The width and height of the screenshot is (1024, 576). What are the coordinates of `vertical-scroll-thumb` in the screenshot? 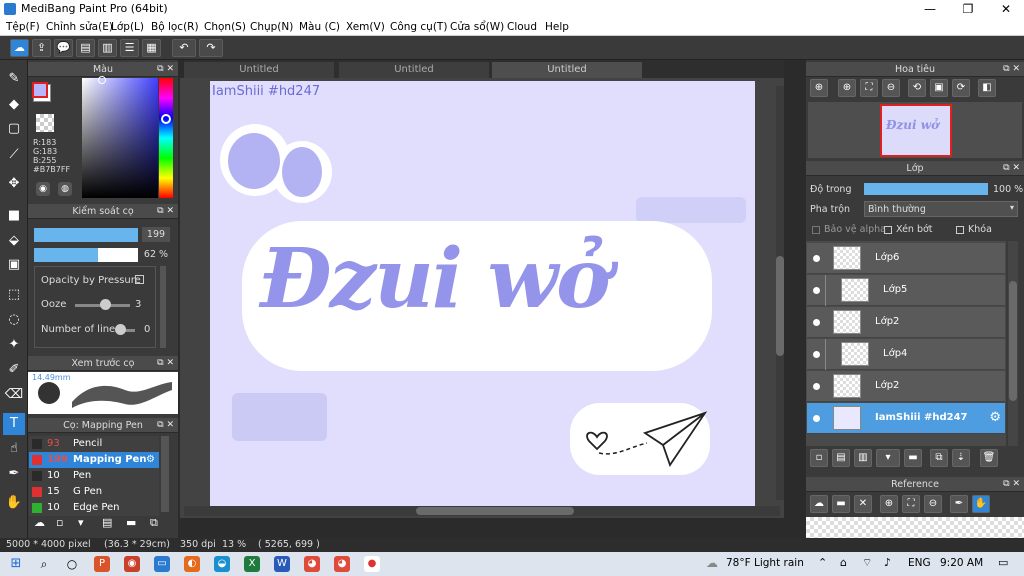 It's located at (780, 306).